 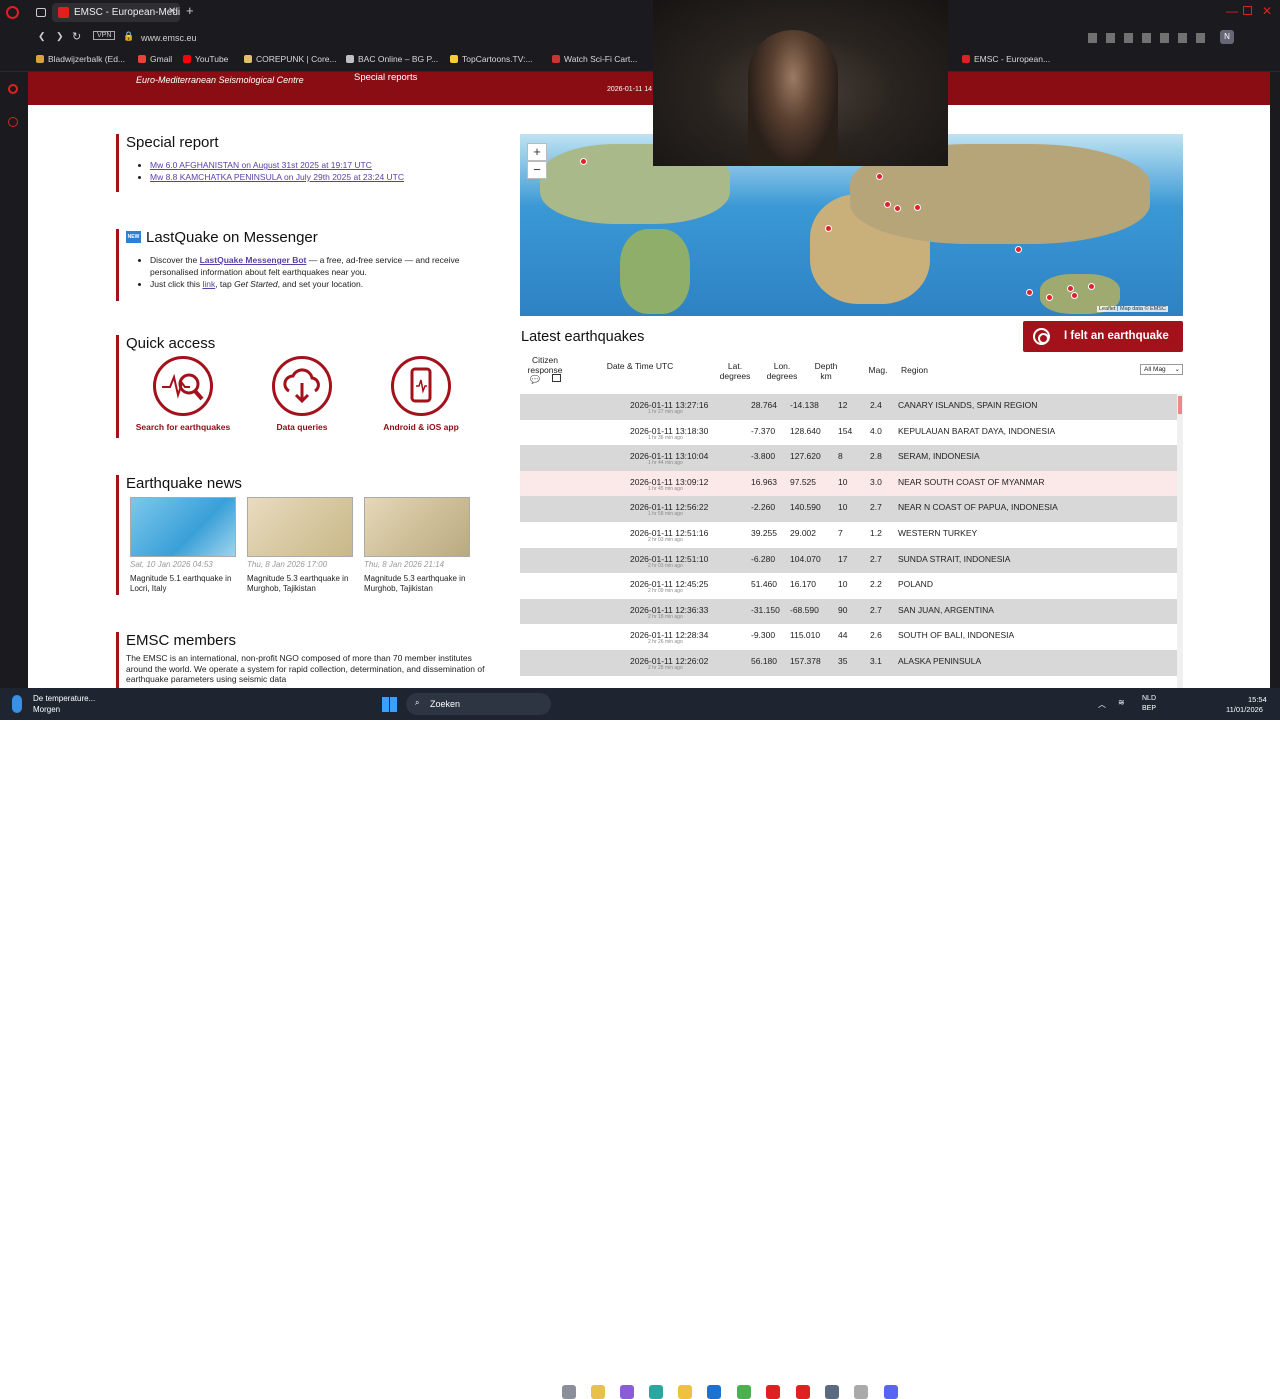 What do you see at coordinates (129, 36) in the screenshot?
I see `lock-icon: 🔒` at bounding box center [129, 36].